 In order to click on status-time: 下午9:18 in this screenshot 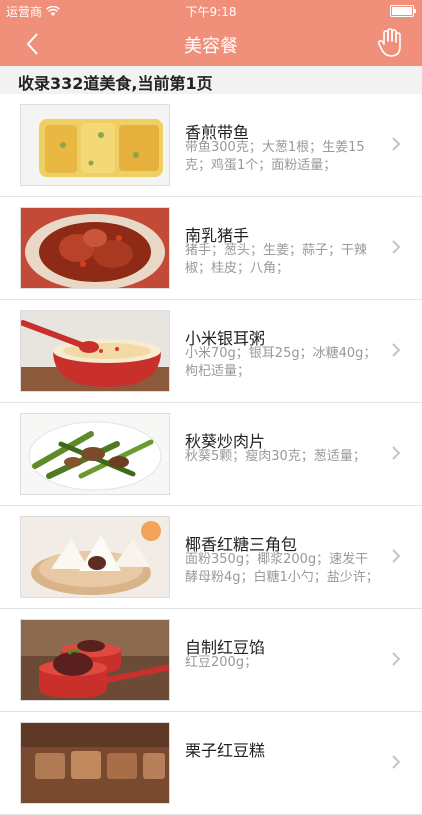, I will do `click(211, 12)`.